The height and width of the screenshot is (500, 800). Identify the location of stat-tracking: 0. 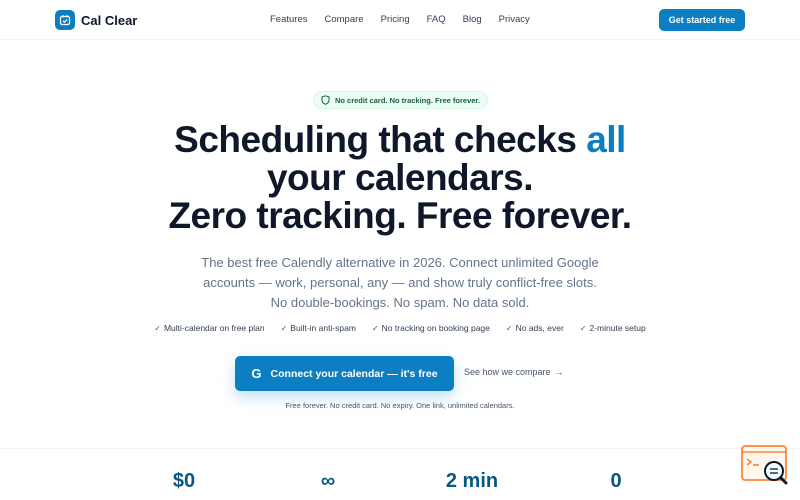
(616, 481).